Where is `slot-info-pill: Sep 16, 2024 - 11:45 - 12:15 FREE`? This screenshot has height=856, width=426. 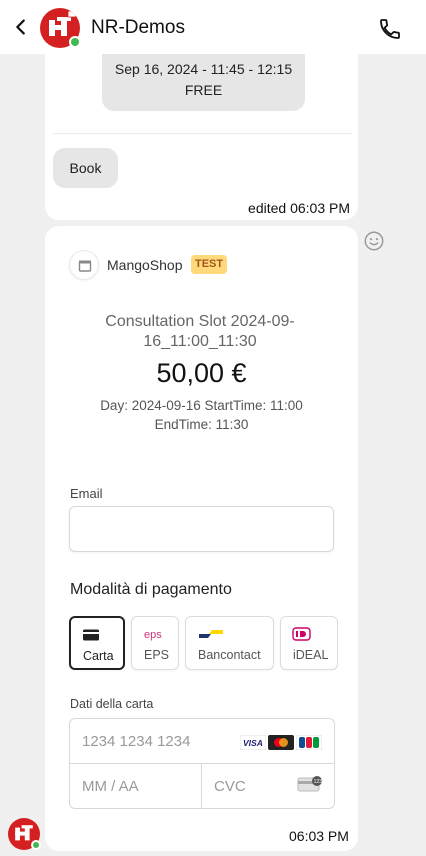
slot-info-pill: Sep 16, 2024 - 11:45 - 12:15 FREE is located at coordinates (203, 82).